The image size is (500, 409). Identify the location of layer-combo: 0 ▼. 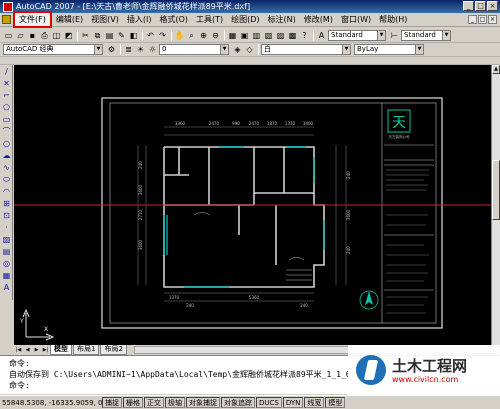
(194, 49).